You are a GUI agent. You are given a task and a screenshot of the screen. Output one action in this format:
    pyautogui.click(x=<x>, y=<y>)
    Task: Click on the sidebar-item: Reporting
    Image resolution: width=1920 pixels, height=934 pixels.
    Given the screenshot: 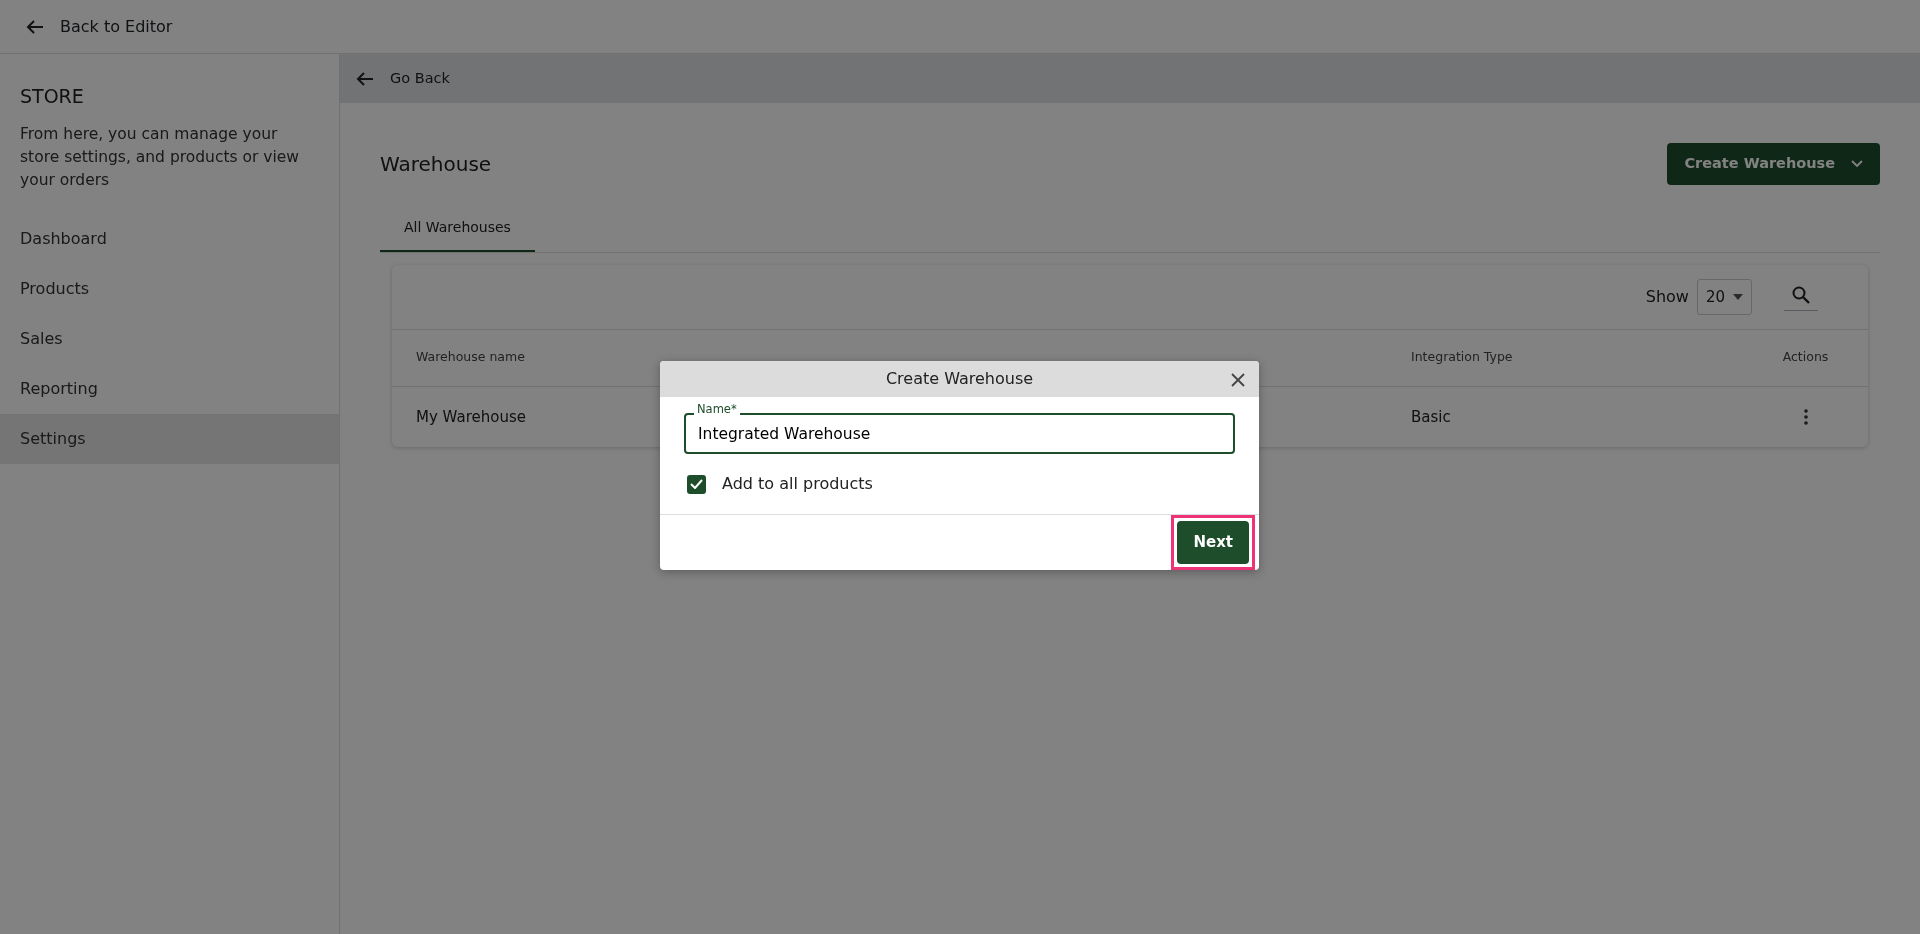 What is the action you would take?
    pyautogui.click(x=169, y=389)
    